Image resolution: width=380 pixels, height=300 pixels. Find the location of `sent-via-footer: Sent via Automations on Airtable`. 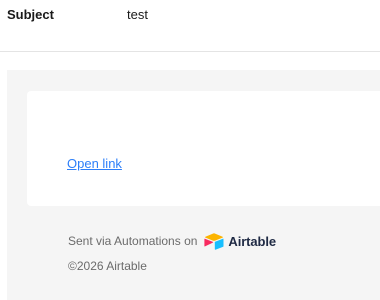

sent-via-footer: Sent via Automations on Airtable is located at coordinates (172, 241).